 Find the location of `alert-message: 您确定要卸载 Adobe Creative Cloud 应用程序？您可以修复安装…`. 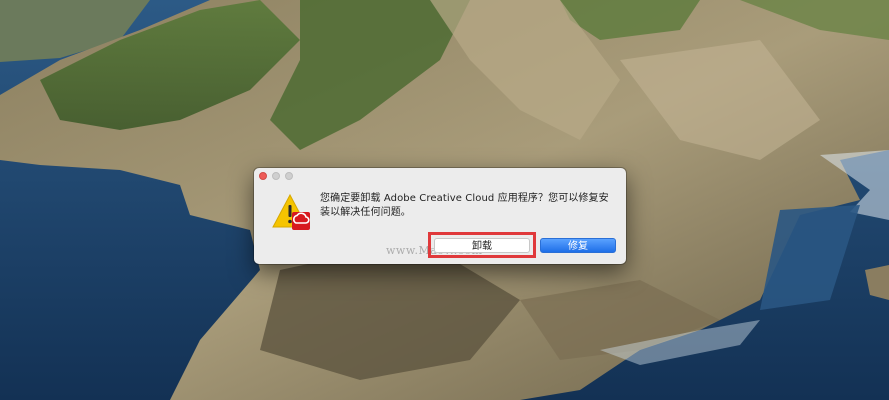

alert-message: 您确定要卸载 Adobe Creative Cloud 应用程序？您可以修复安装… is located at coordinates (464, 205).